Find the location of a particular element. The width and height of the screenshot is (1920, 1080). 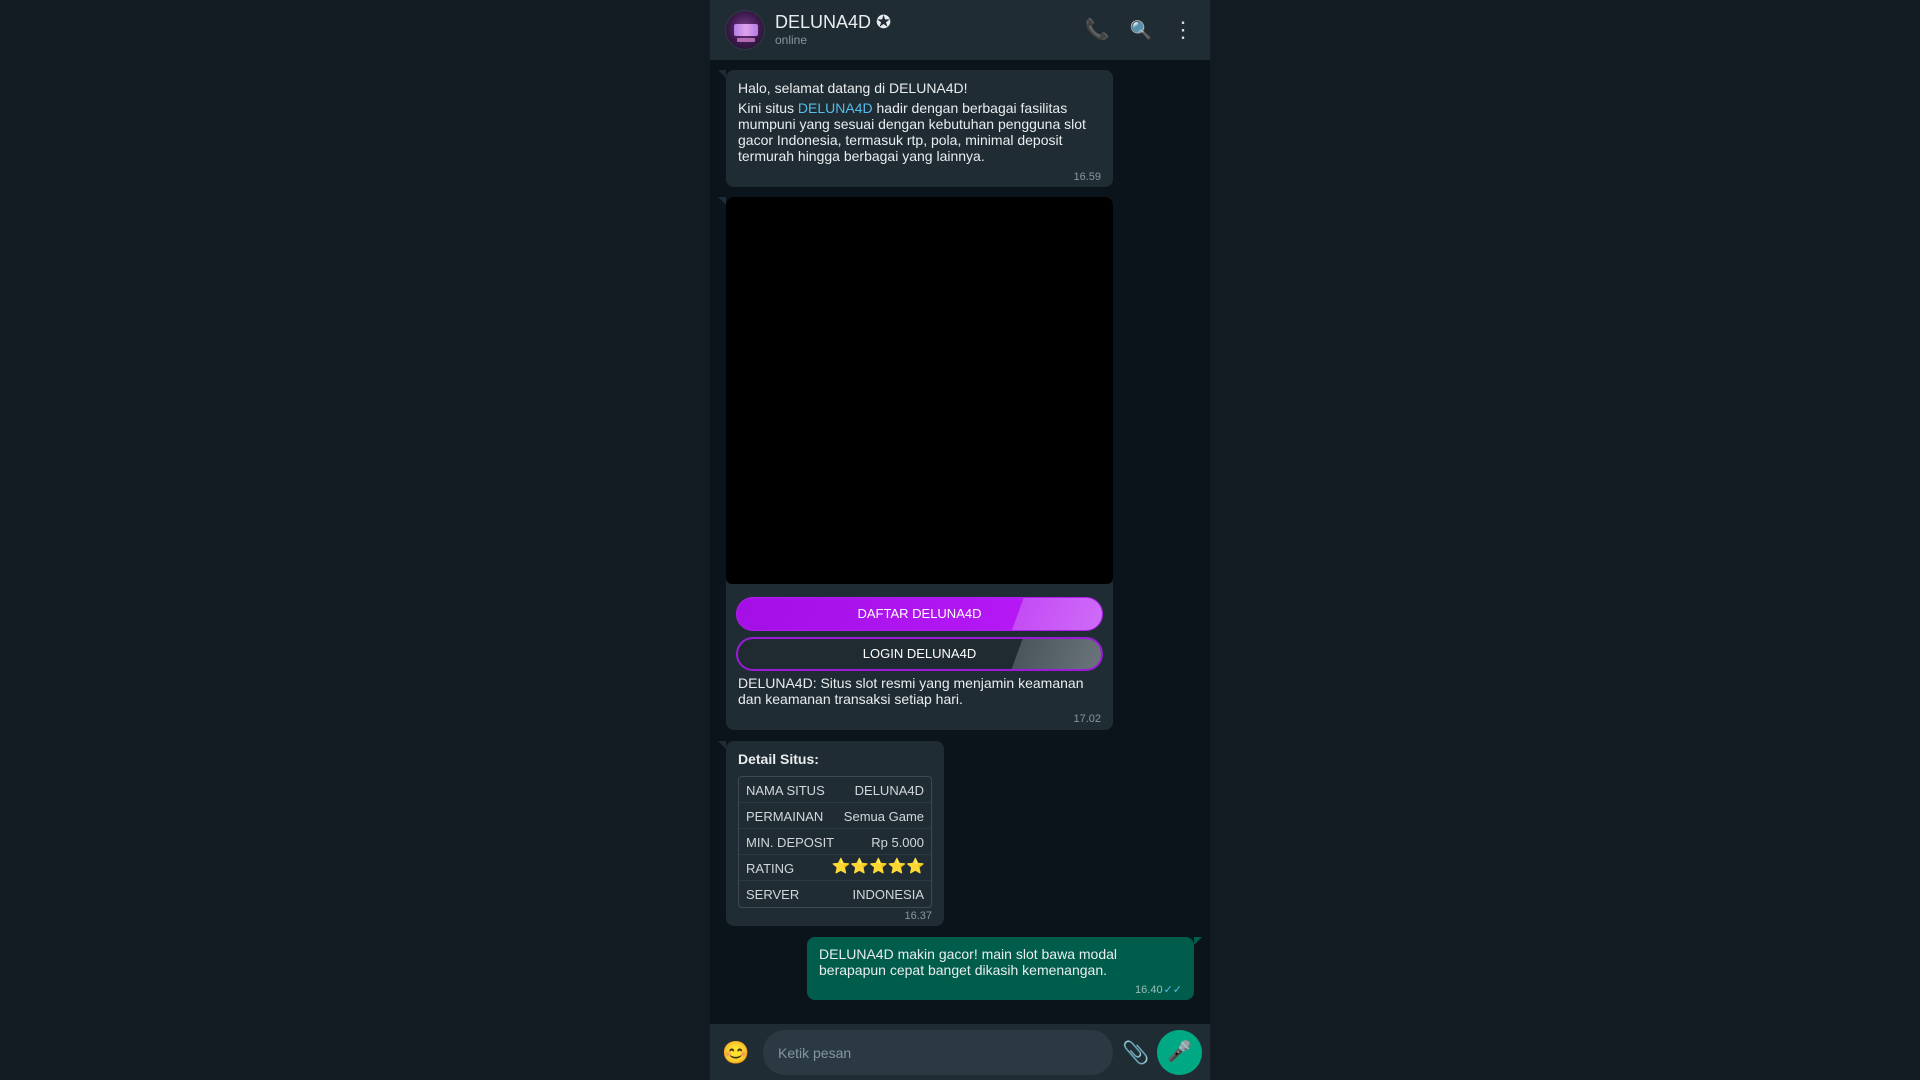

contact-status: online is located at coordinates (791, 40).